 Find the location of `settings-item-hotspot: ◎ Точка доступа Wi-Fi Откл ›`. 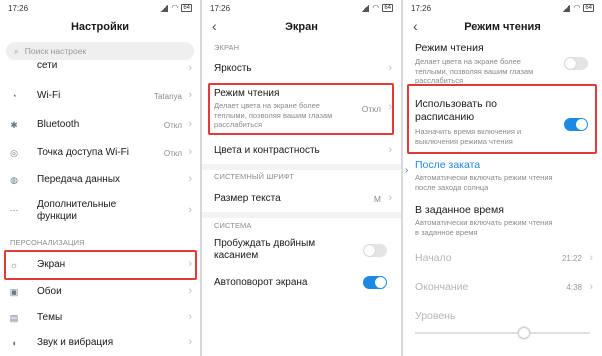

settings-item-hotspot: ◎ Точка доступа Wi-Fi Откл › is located at coordinates (100, 153).